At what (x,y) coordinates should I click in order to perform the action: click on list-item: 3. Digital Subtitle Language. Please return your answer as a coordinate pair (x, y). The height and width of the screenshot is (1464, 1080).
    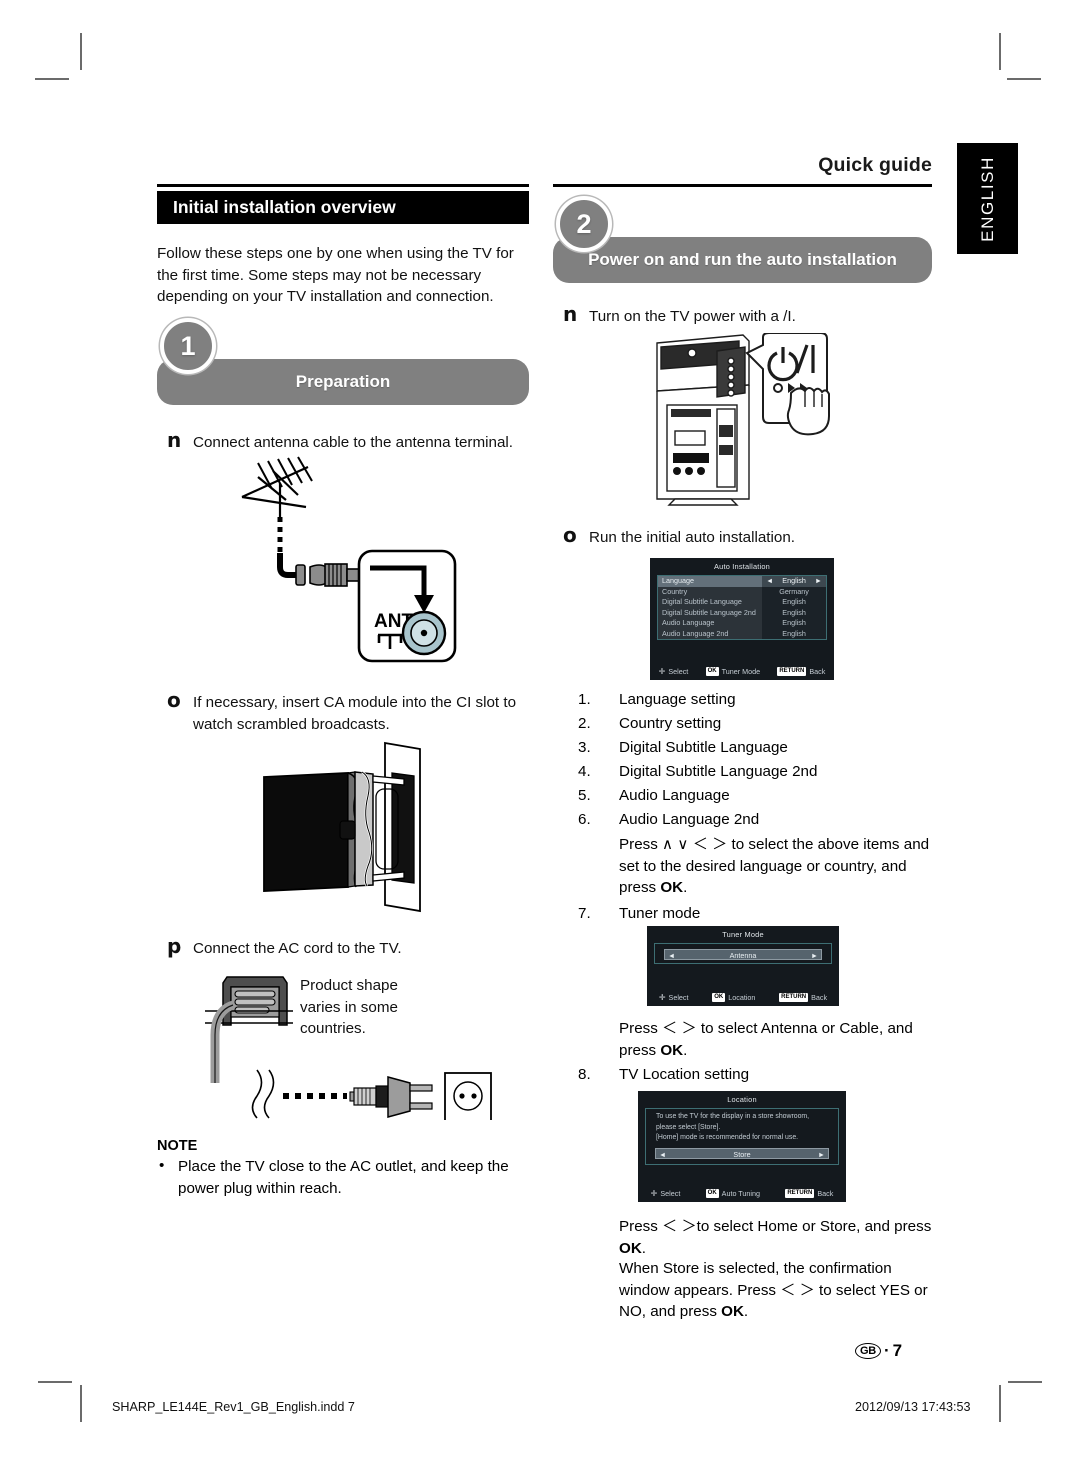
    Looking at the image, I should click on (758, 748).